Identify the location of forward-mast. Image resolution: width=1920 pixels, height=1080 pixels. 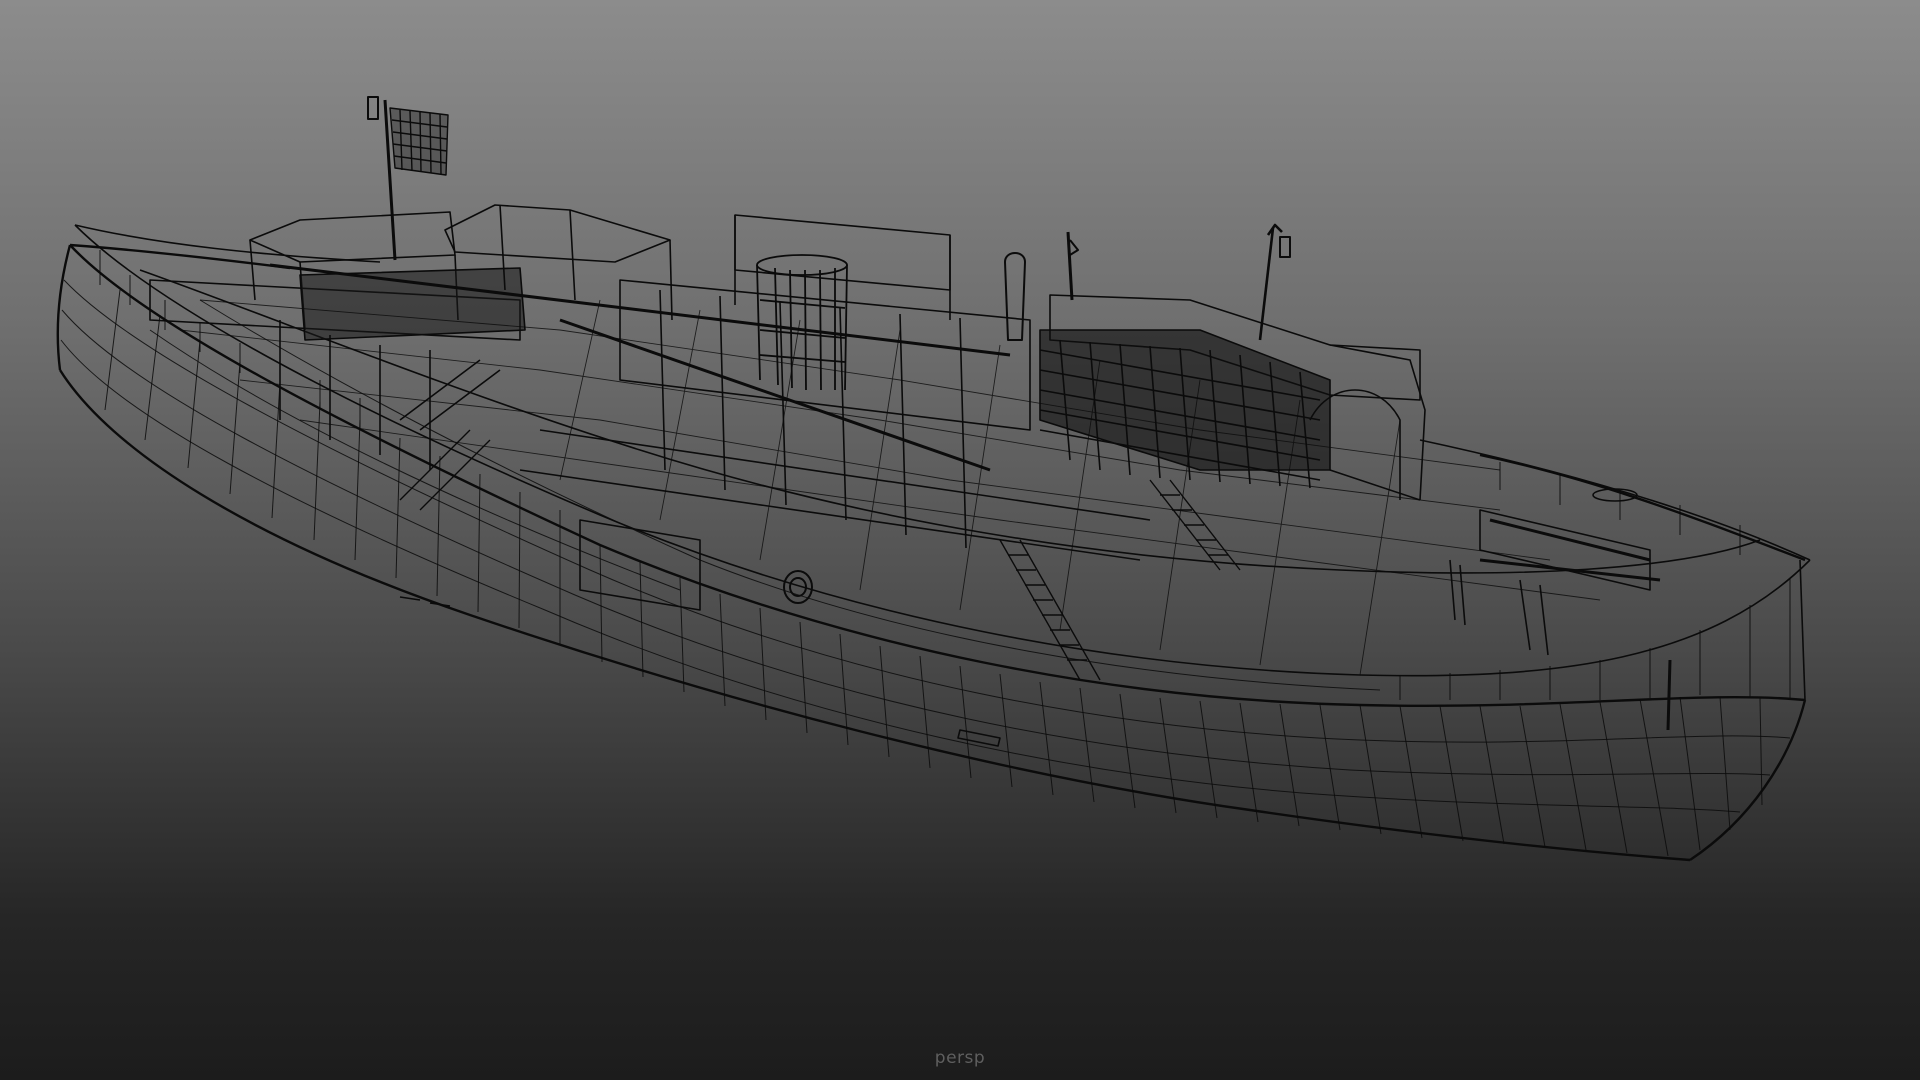
(1274, 282).